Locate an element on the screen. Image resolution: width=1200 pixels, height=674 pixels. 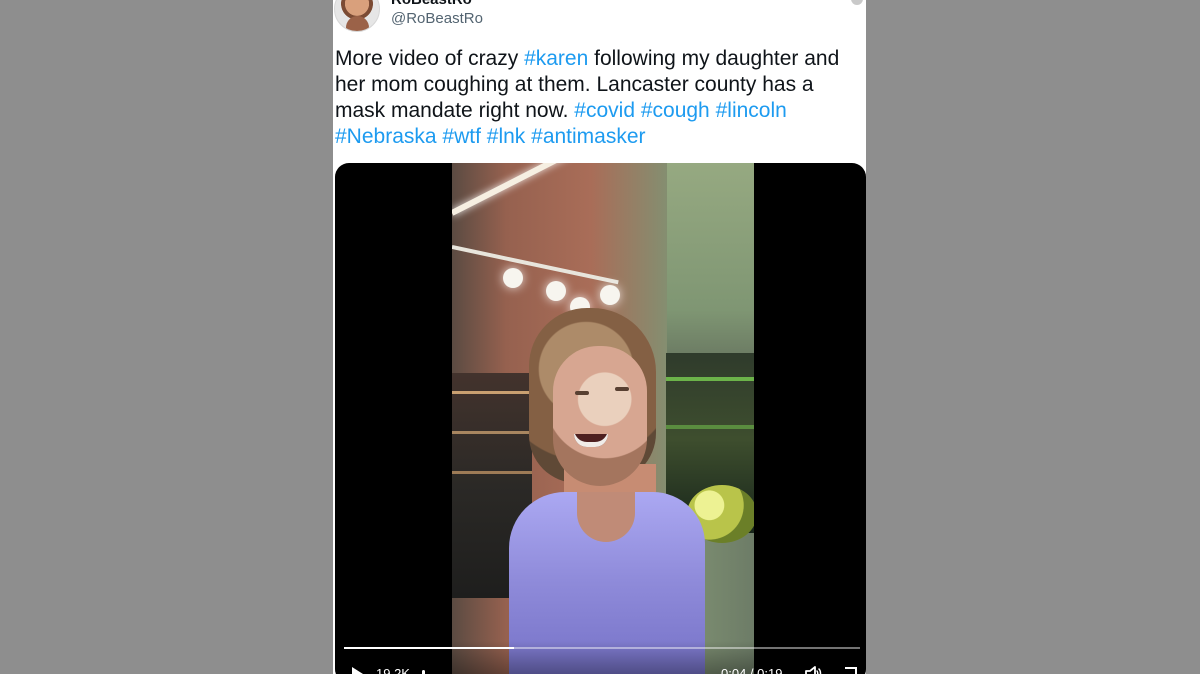
video-progress-track is located at coordinates (602, 648).